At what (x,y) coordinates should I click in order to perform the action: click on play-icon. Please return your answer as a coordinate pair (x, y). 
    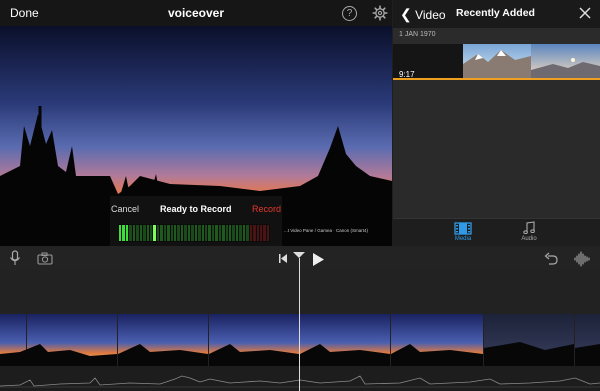
    Looking at the image, I should click on (318, 259).